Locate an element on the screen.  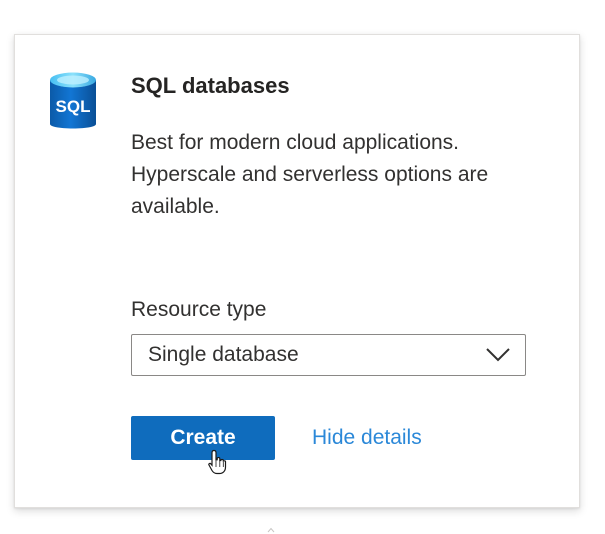
resource-type-selected-value: Single database is located at coordinates (223, 354).